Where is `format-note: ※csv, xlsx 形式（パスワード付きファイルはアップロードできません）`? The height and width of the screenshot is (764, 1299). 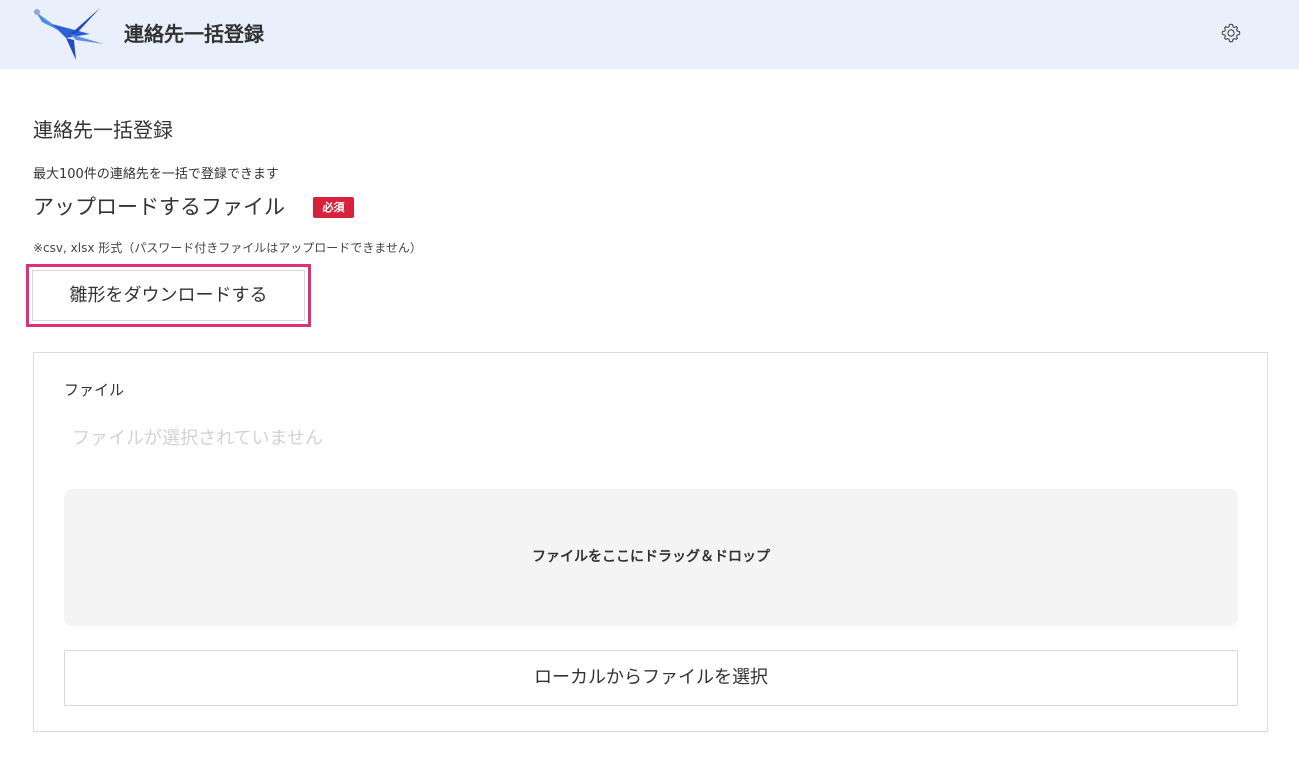 format-note: ※csv, xlsx 形式（パスワード付きファイルはアップロードできません） is located at coordinates (227, 248).